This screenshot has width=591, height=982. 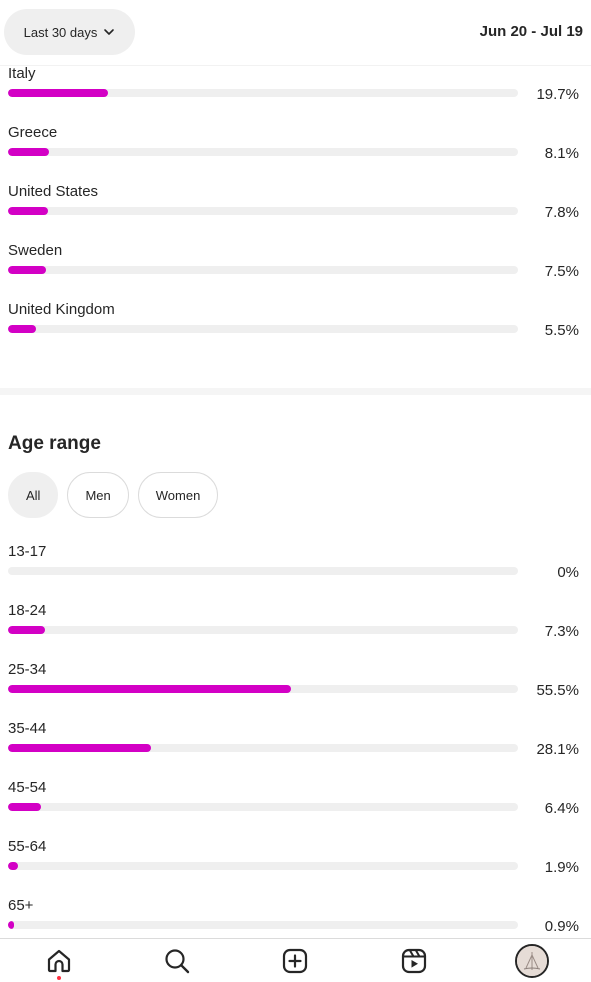 I want to click on country-row: United States 7.8%, so click(x=295, y=212).